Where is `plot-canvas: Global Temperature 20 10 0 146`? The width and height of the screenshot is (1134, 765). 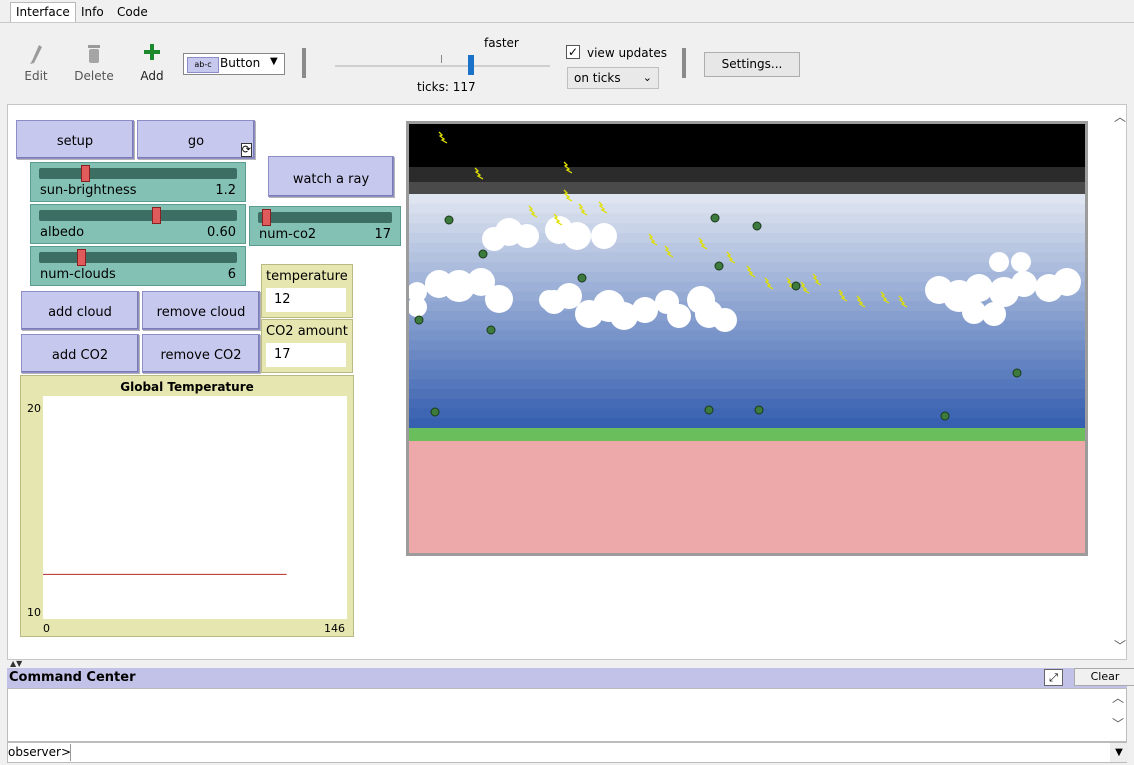
plot-canvas: Global Temperature 20 10 0 146 is located at coordinates (187, 507).